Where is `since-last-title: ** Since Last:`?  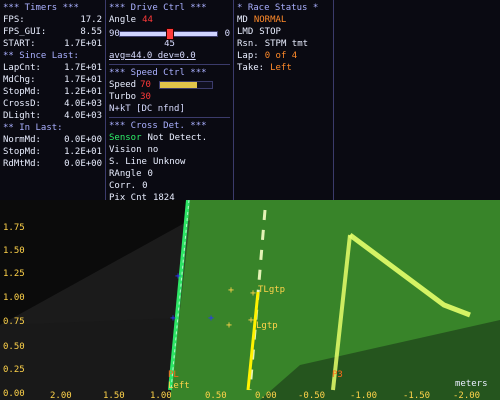 since-last-title: ** Since Last: is located at coordinates (41, 56).